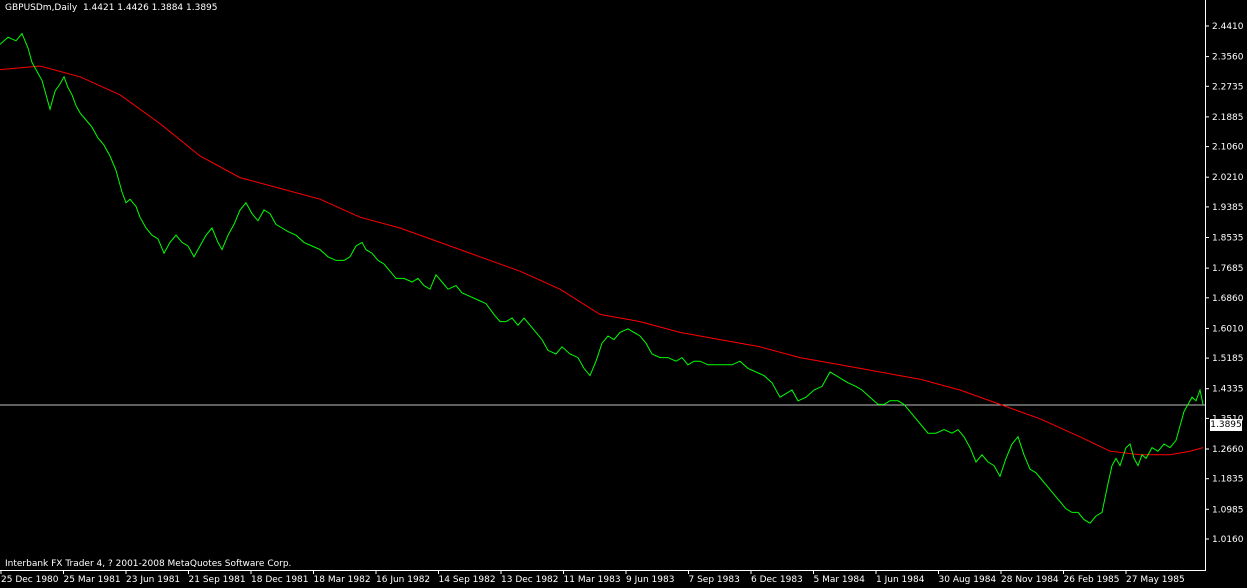 Image resolution: width=1247 pixels, height=588 pixels. What do you see at coordinates (41, 8) in the screenshot?
I see `symbol-timeframe: GBPUSDm,Daily` at bounding box center [41, 8].